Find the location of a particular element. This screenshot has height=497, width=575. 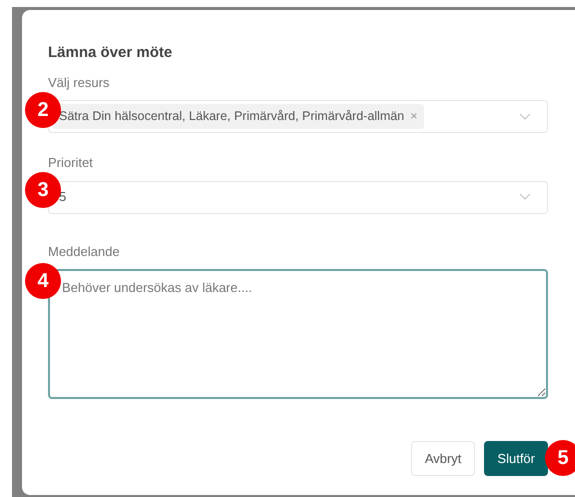

field-label: Prioritet is located at coordinates (71, 163).